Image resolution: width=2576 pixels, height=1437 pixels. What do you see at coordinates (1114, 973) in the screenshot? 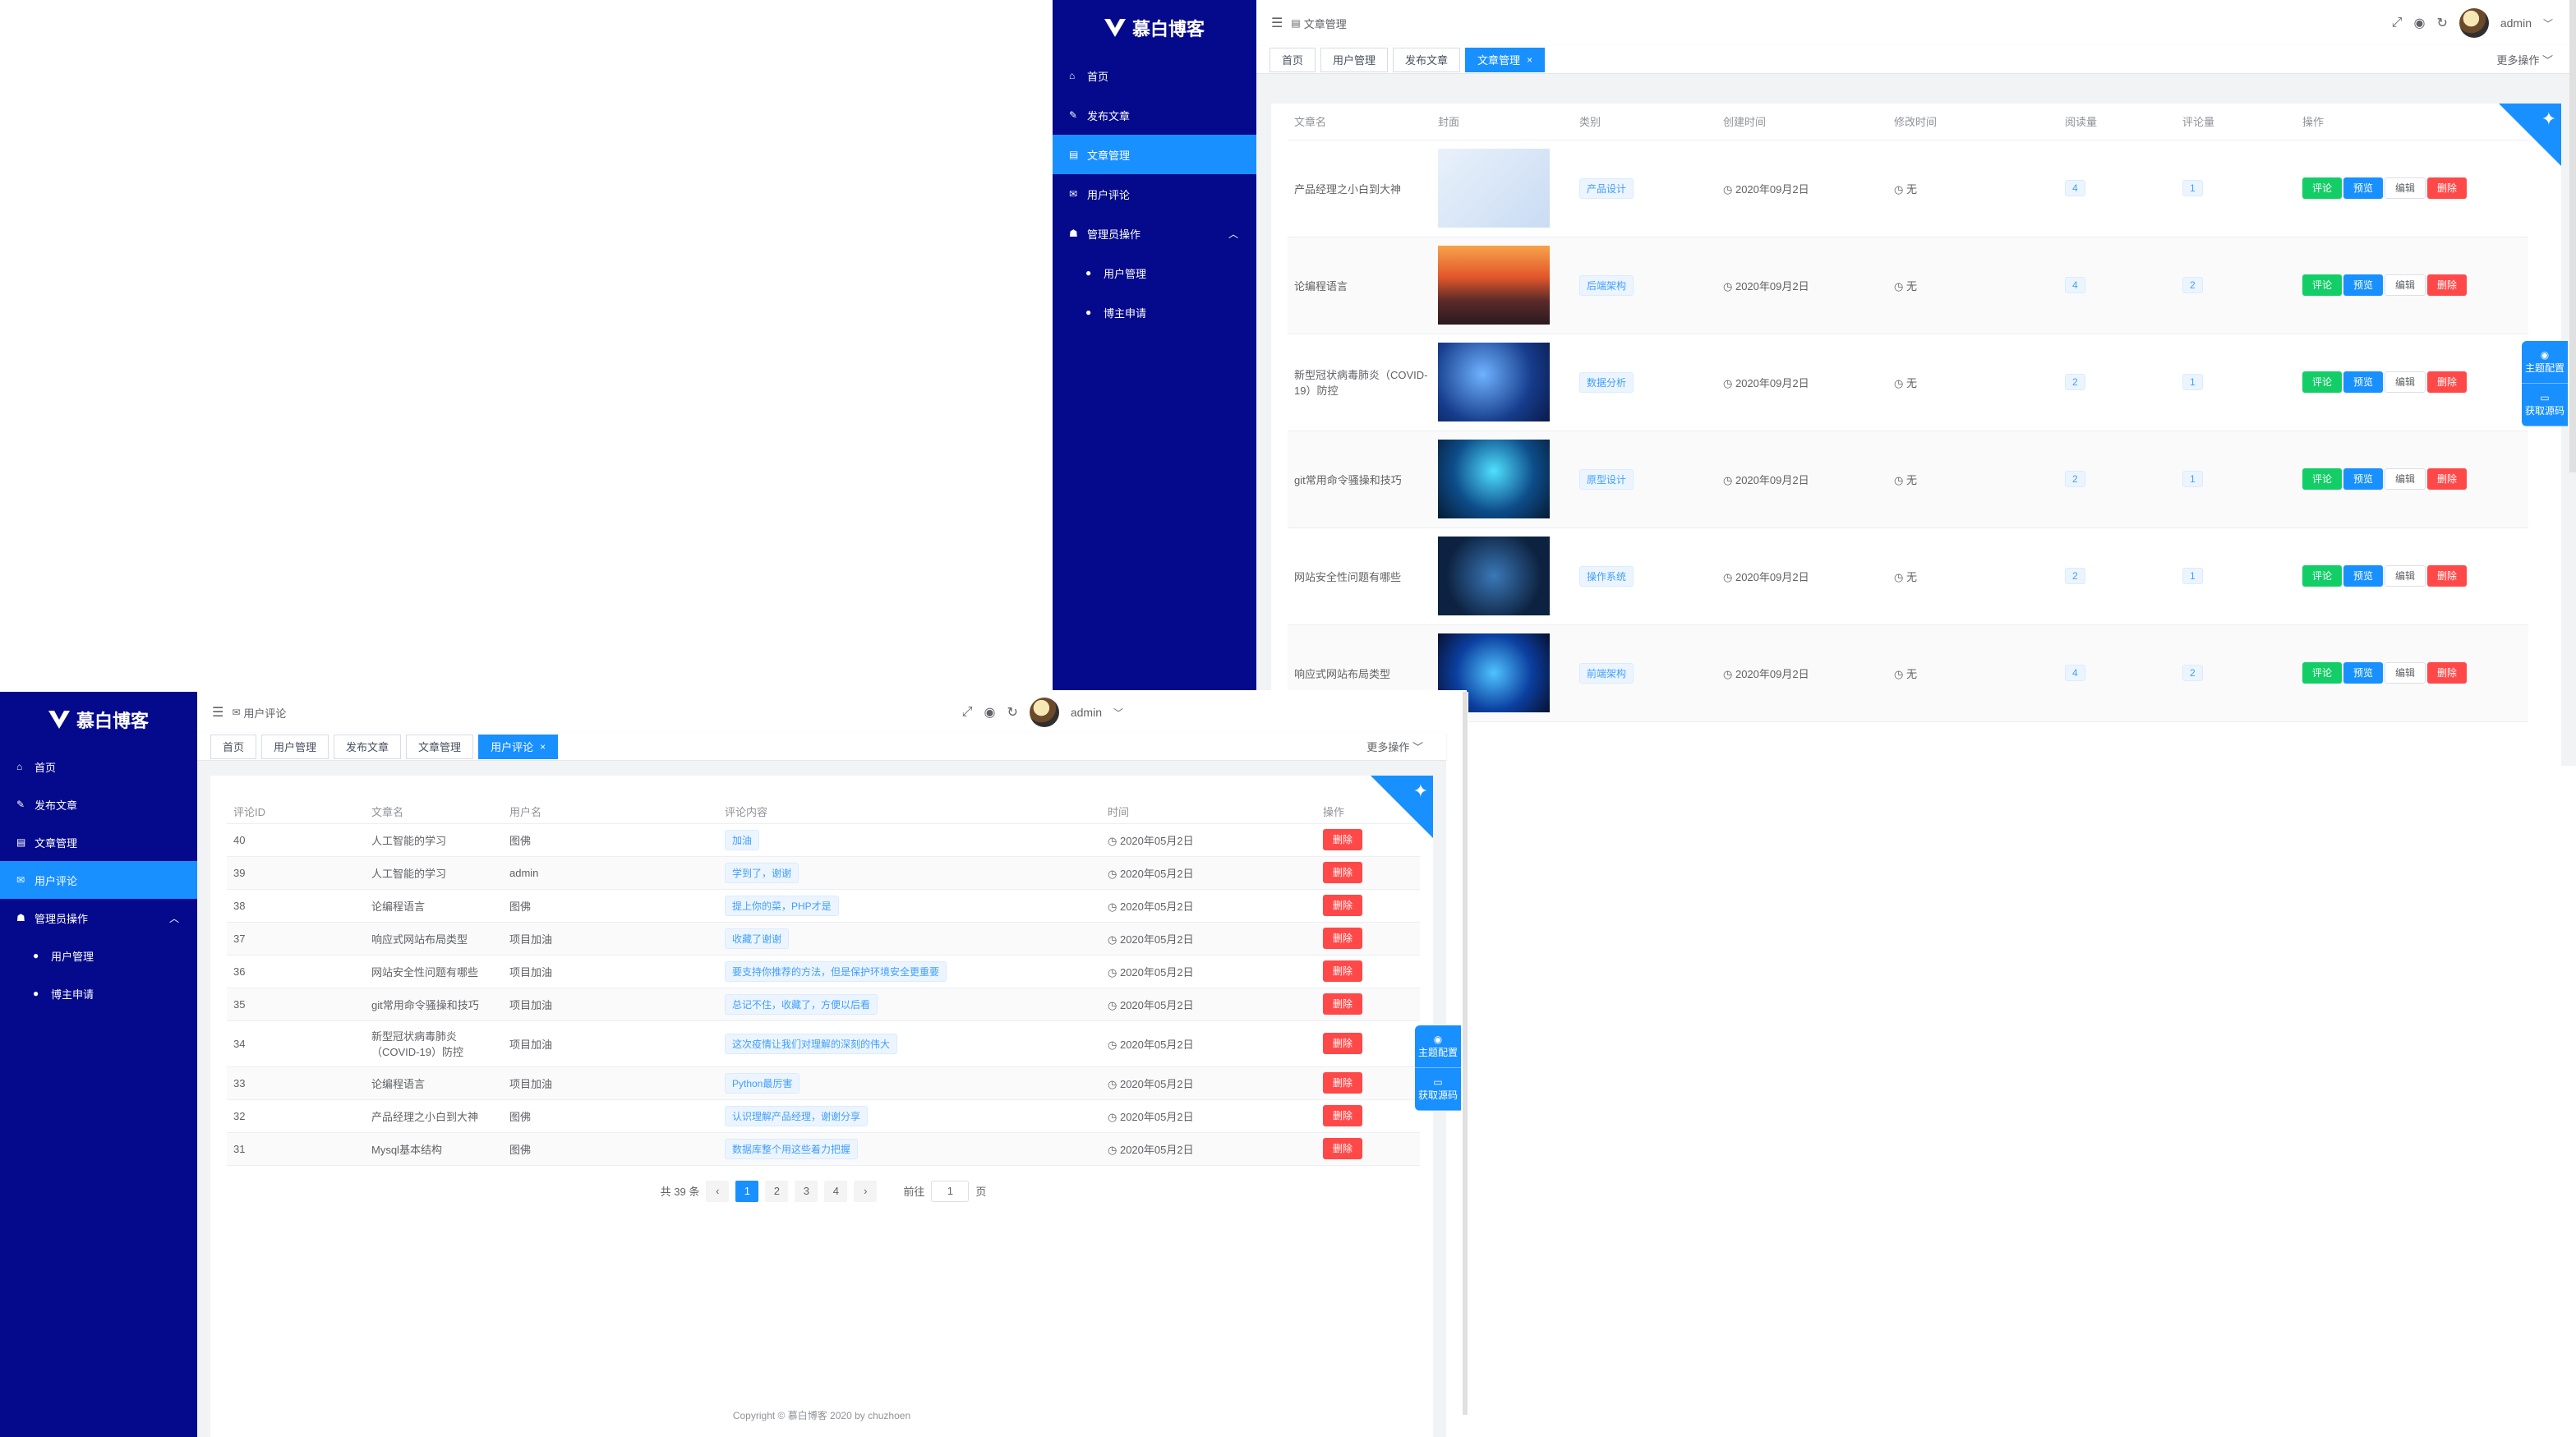
I see `clock-icon` at bounding box center [1114, 973].